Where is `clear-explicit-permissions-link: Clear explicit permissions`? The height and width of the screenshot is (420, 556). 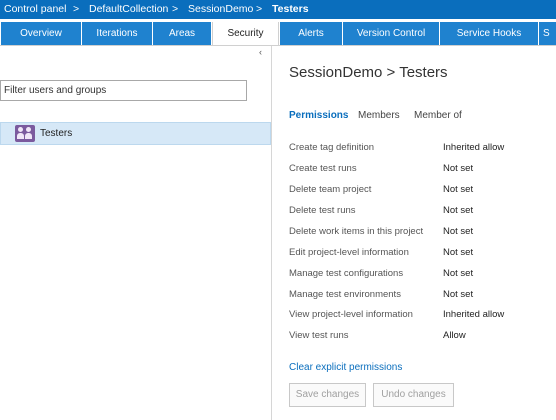 clear-explicit-permissions-link: Clear explicit permissions is located at coordinates (345, 367).